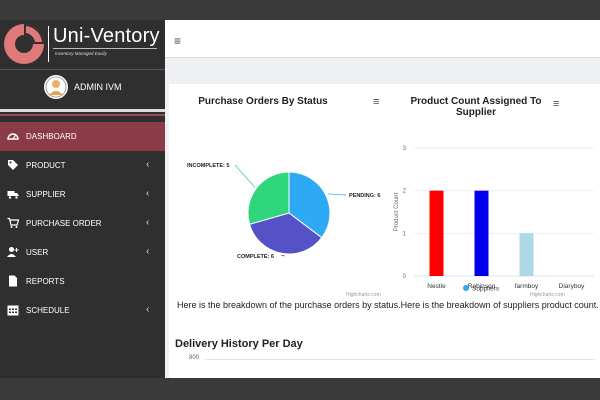 The width and height of the screenshot is (600, 400). I want to click on user-name: ADMIN IVM, so click(98, 87).